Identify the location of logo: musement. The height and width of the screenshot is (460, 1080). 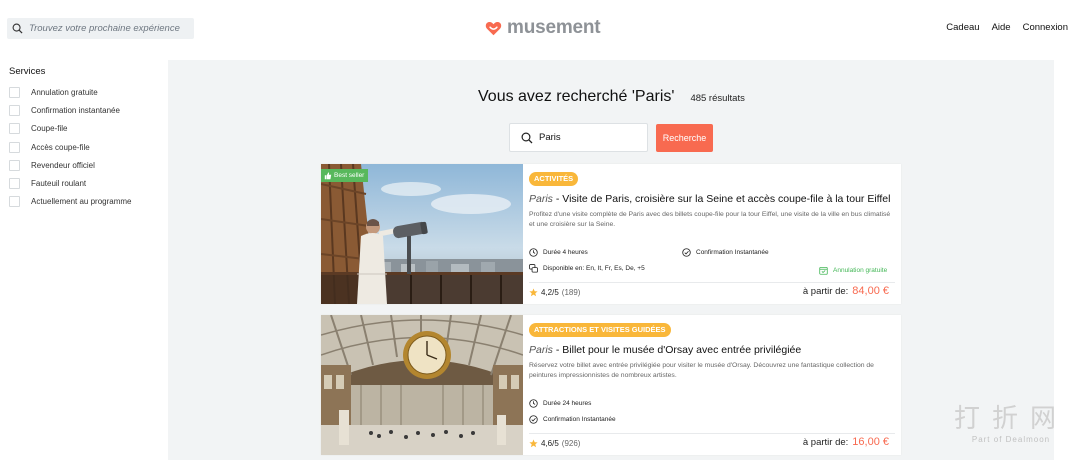
(543, 28).